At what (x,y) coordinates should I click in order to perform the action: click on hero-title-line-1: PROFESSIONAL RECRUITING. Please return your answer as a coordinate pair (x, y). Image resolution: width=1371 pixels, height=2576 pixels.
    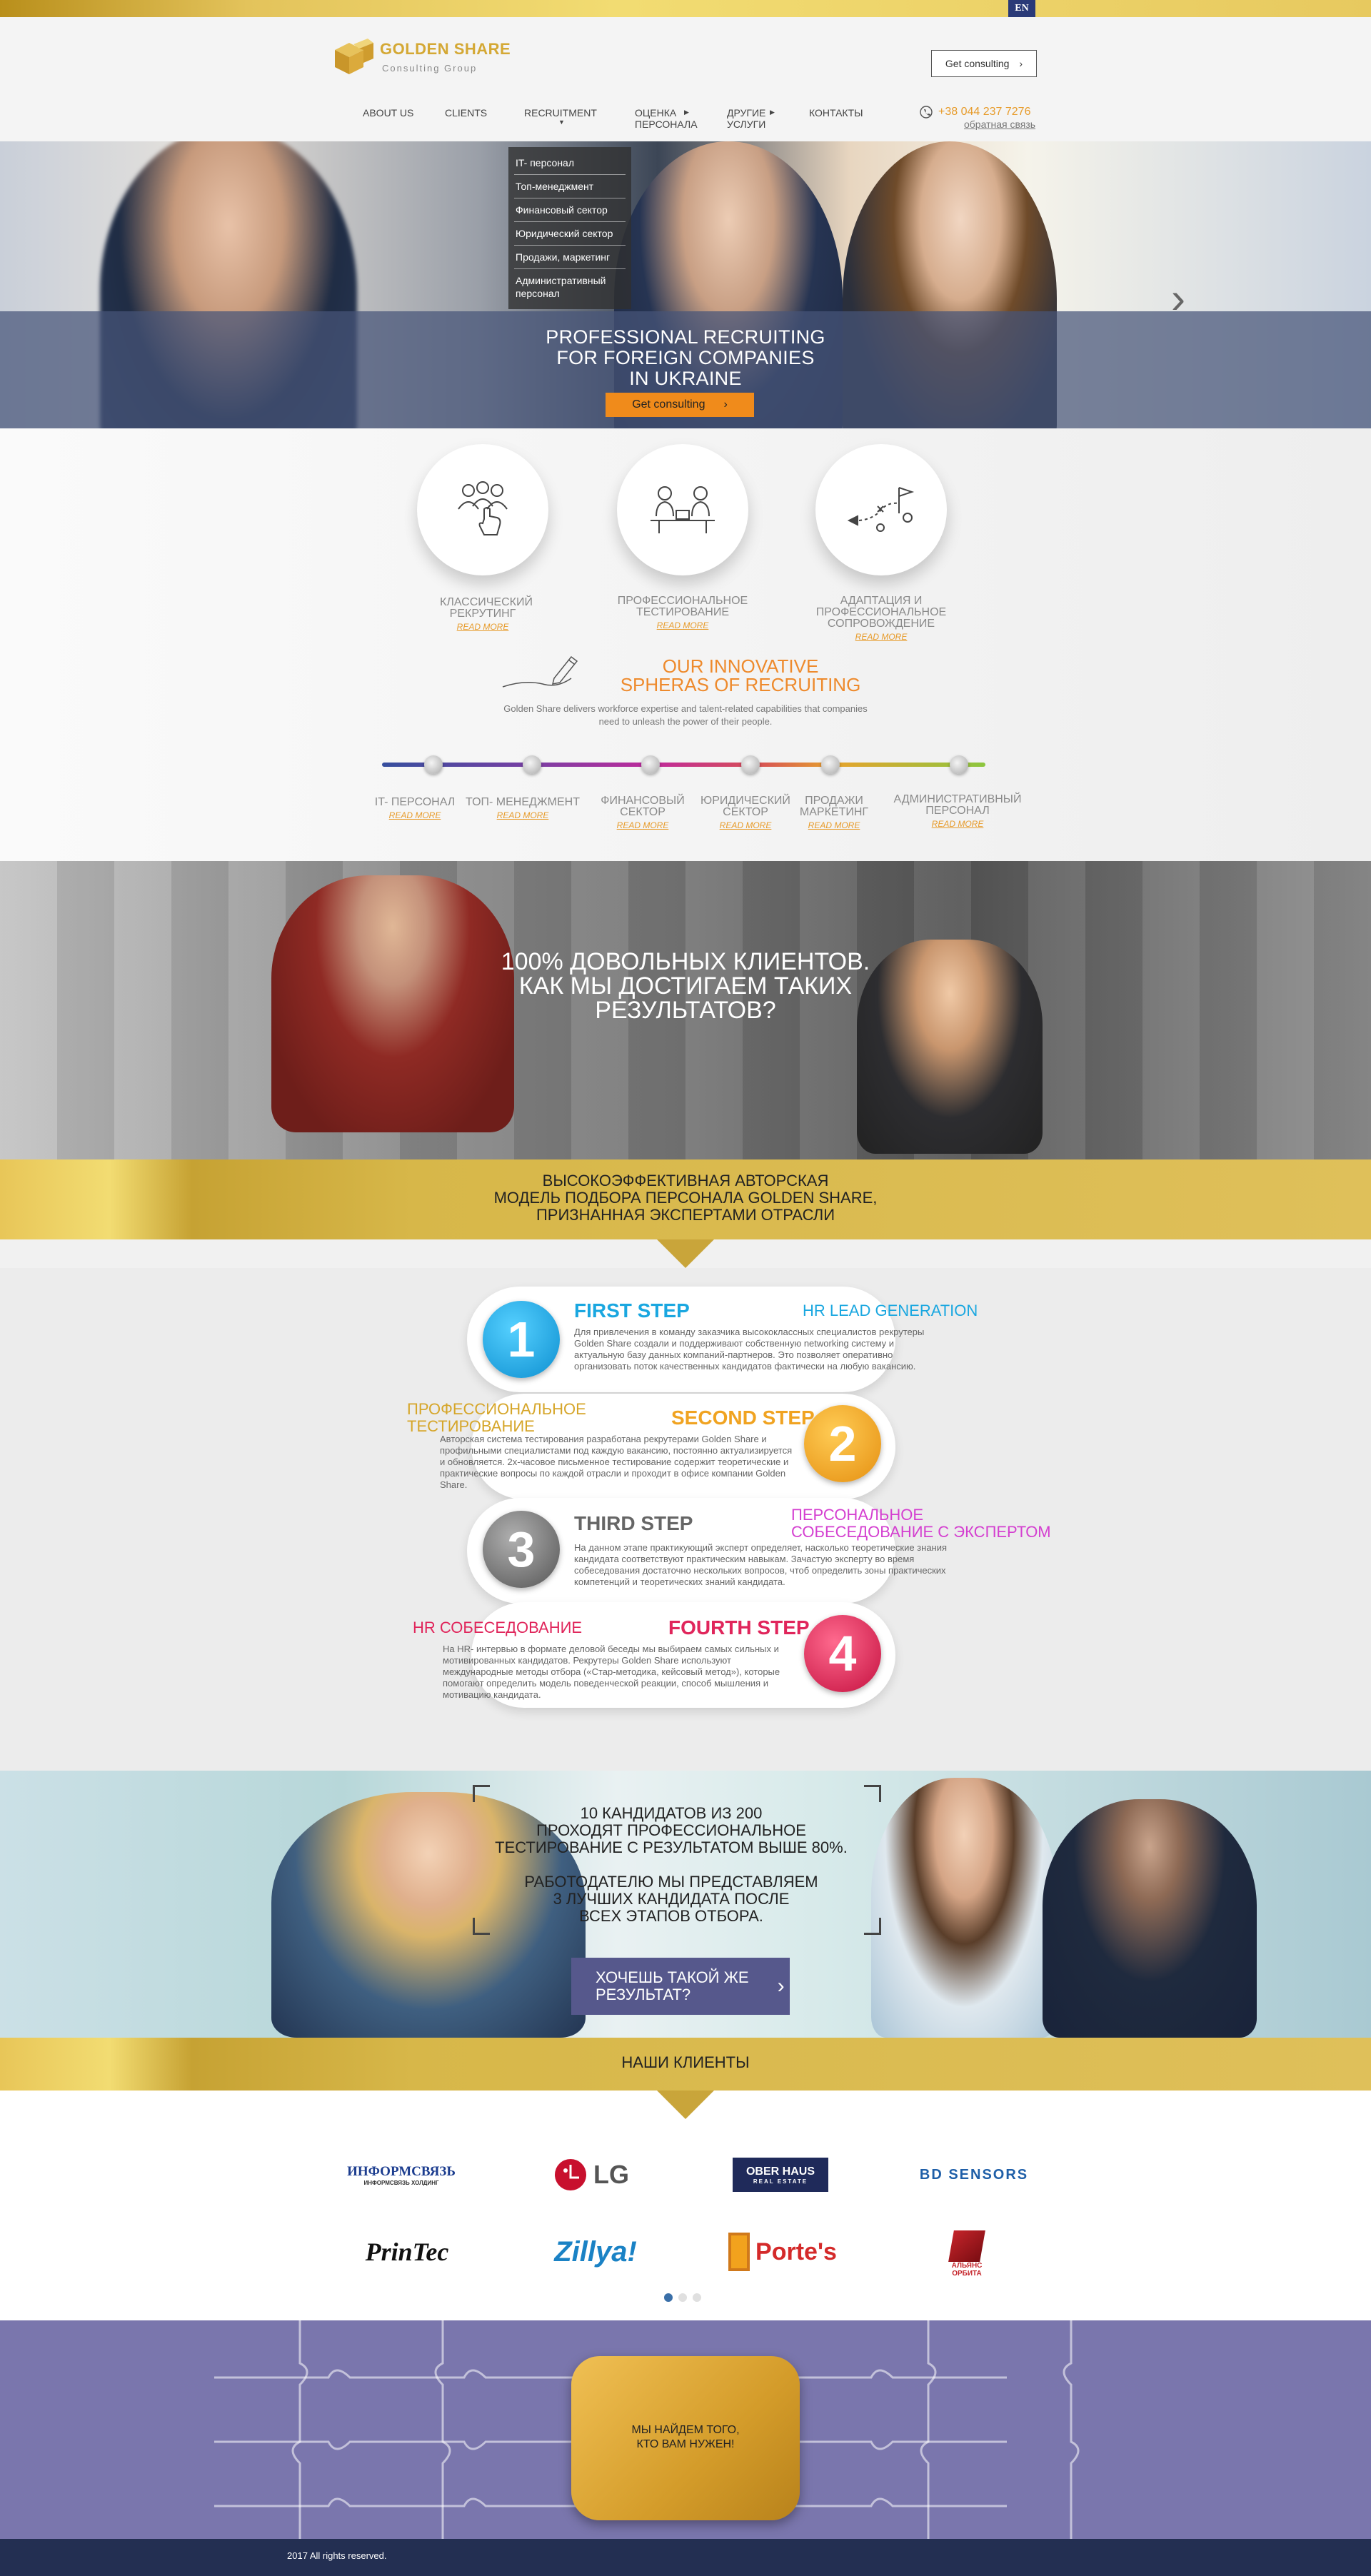
    Looking at the image, I should click on (685, 337).